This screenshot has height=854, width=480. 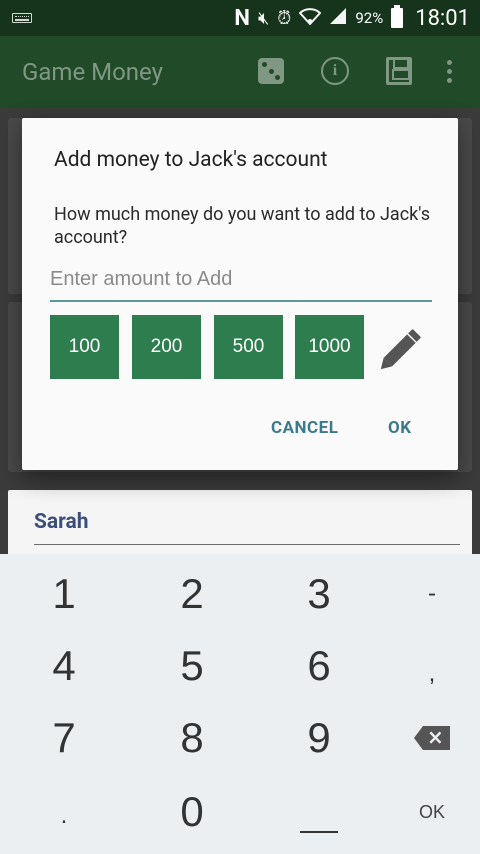 I want to click on info-button: i, so click(x=335, y=71).